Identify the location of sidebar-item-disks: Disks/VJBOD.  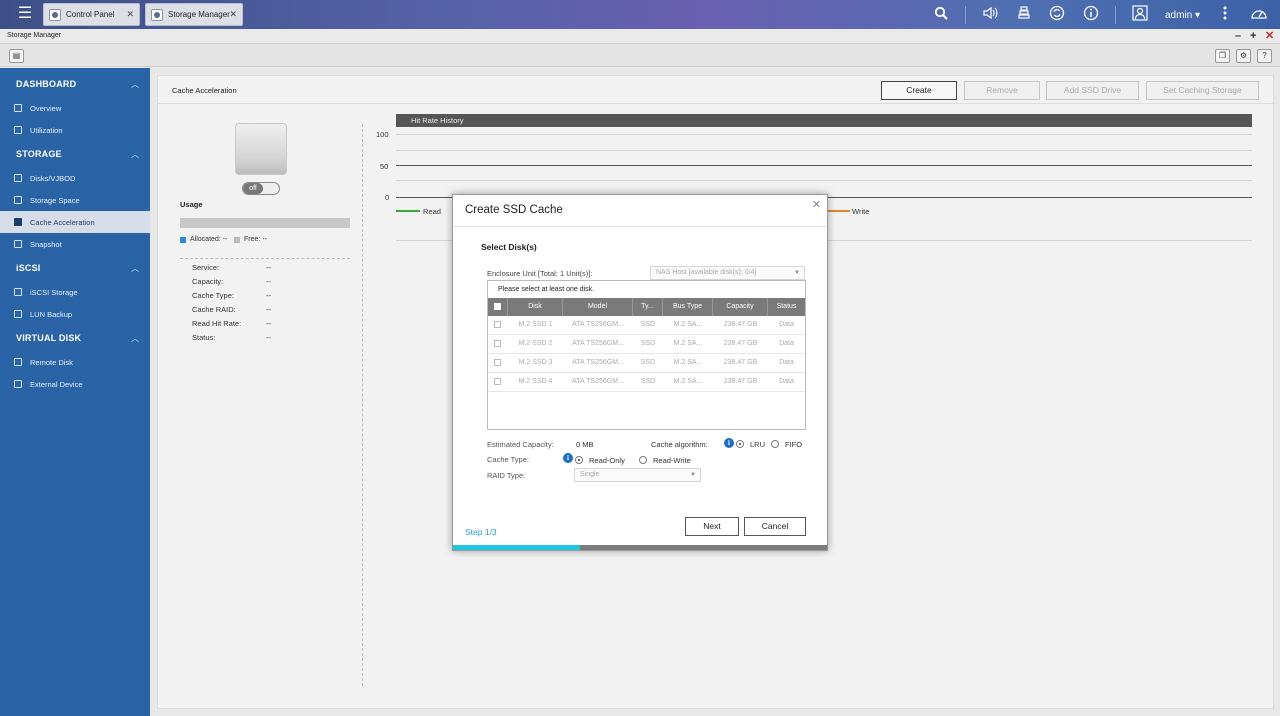
(75, 178).